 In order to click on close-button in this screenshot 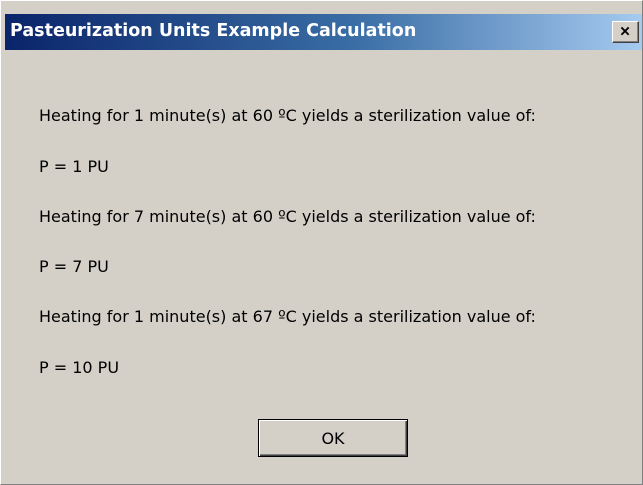, I will do `click(625, 32)`.